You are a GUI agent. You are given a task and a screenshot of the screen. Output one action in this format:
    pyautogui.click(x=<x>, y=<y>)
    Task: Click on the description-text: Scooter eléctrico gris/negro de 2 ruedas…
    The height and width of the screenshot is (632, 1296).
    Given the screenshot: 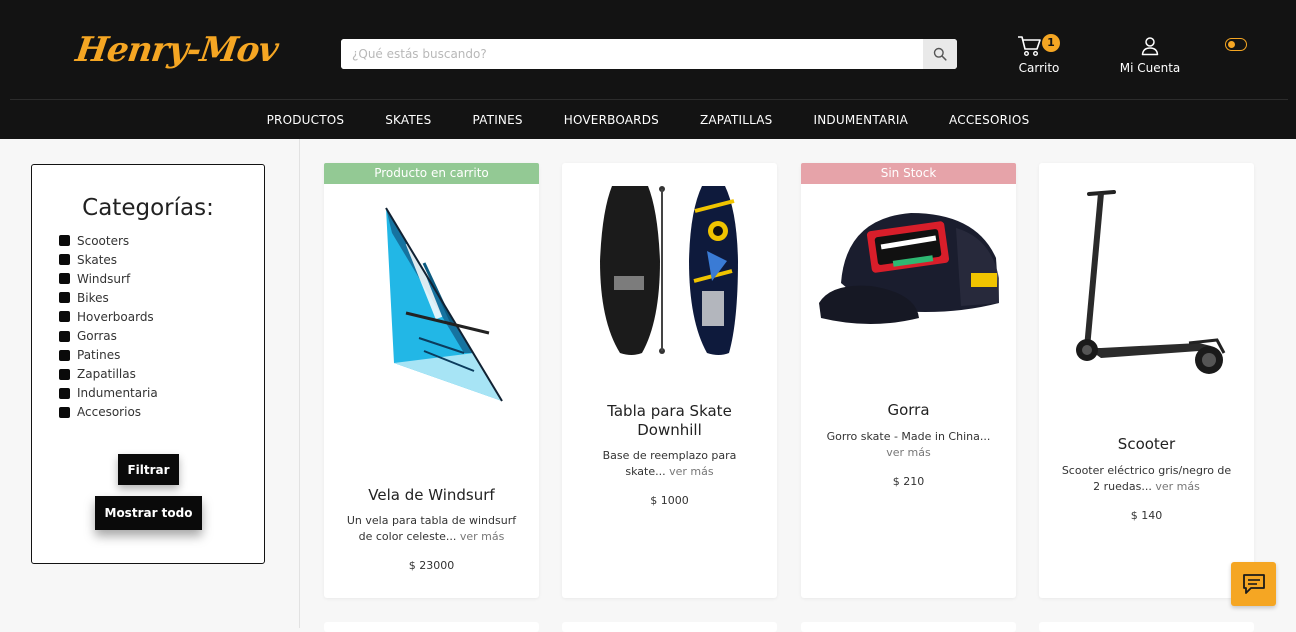 What is the action you would take?
    pyautogui.click(x=1146, y=478)
    